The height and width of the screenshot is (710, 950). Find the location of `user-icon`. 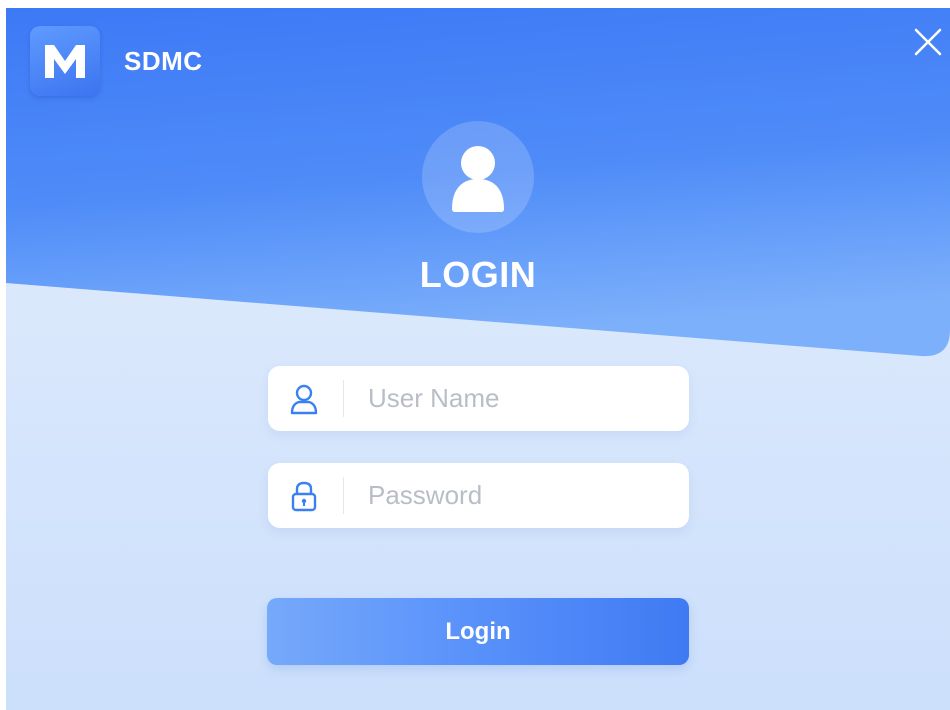

user-icon is located at coordinates (478, 179).